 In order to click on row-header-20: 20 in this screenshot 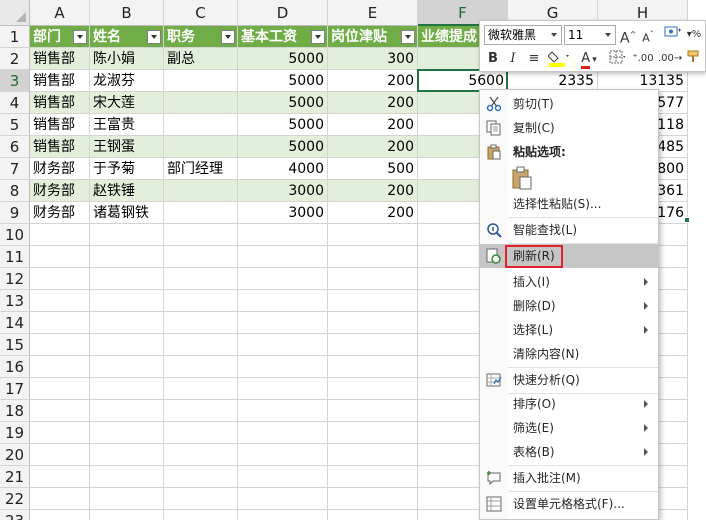, I will do `click(15, 455)`.